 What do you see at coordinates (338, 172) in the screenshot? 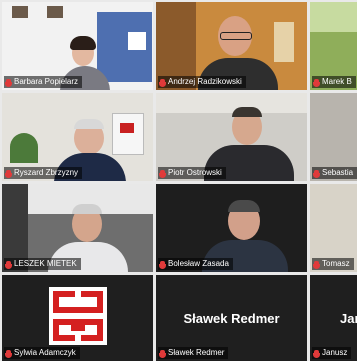
I see `participant-name: Sebastia` at bounding box center [338, 172].